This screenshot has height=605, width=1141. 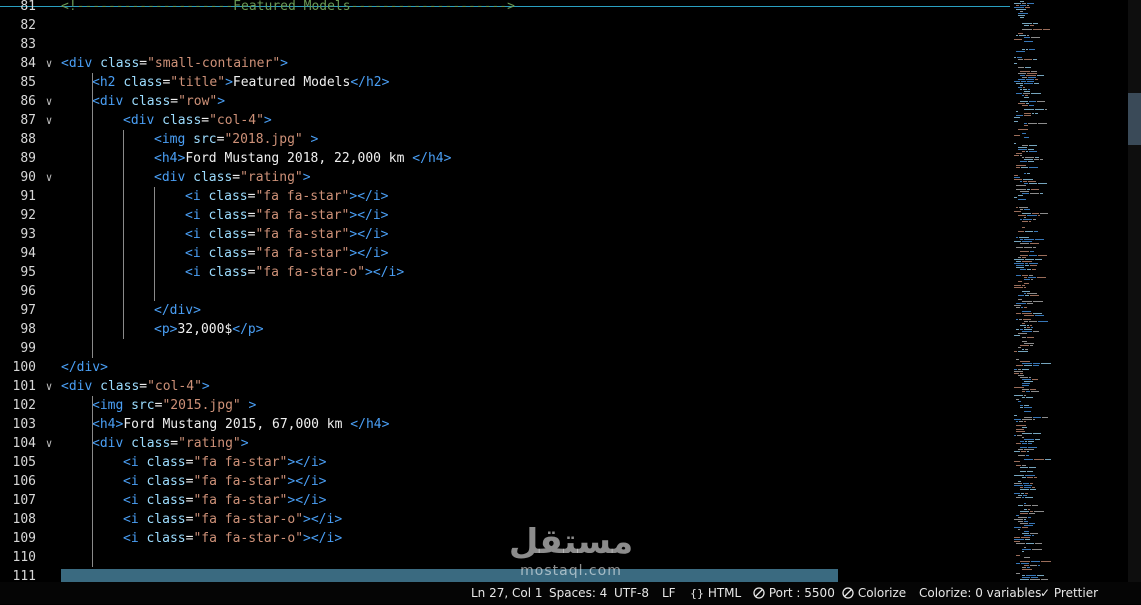 I want to click on code-token: class, so click(x=228, y=215).